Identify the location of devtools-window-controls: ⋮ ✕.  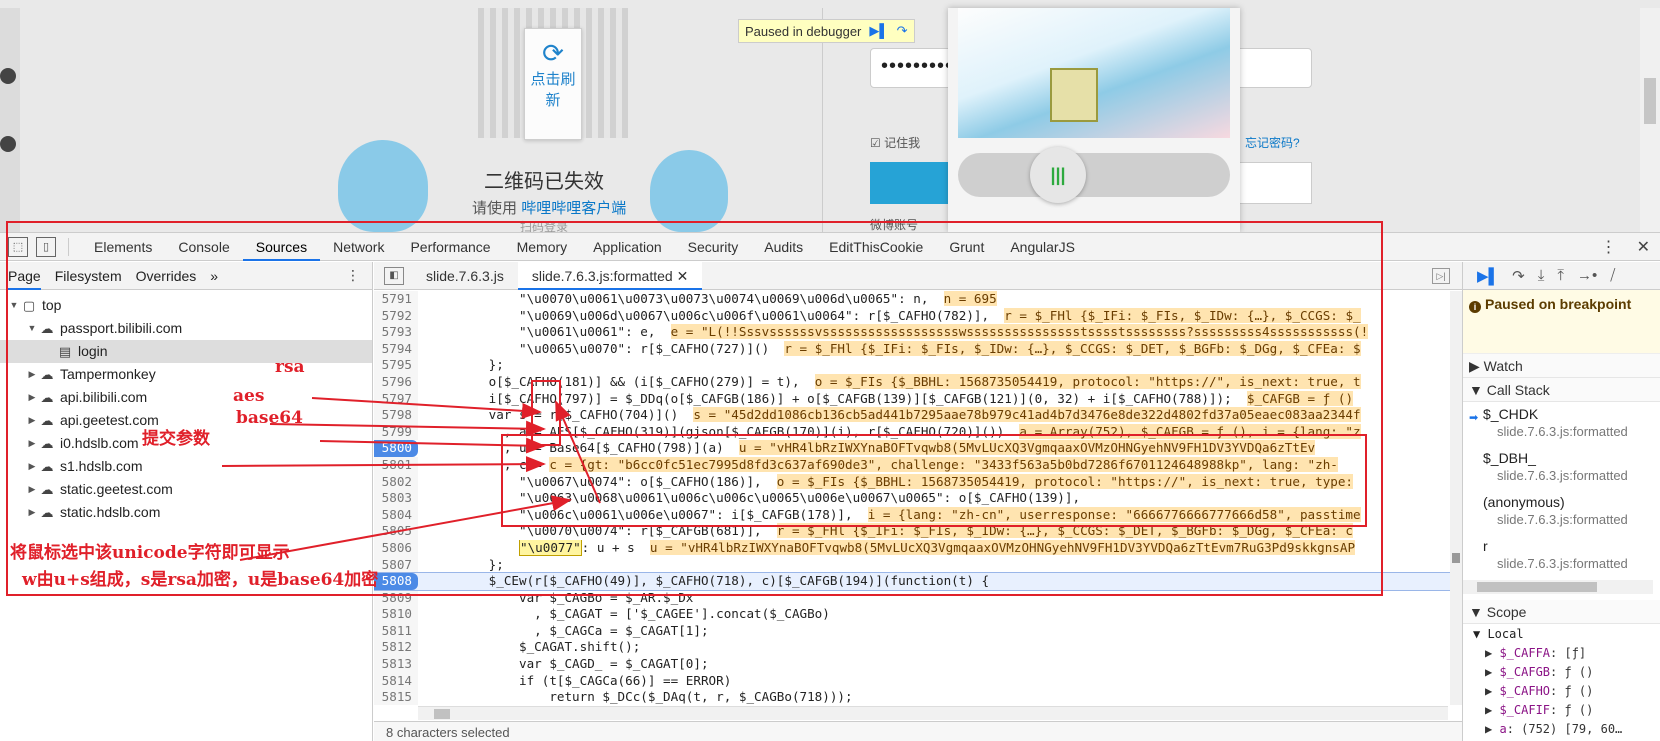
(1625, 247).